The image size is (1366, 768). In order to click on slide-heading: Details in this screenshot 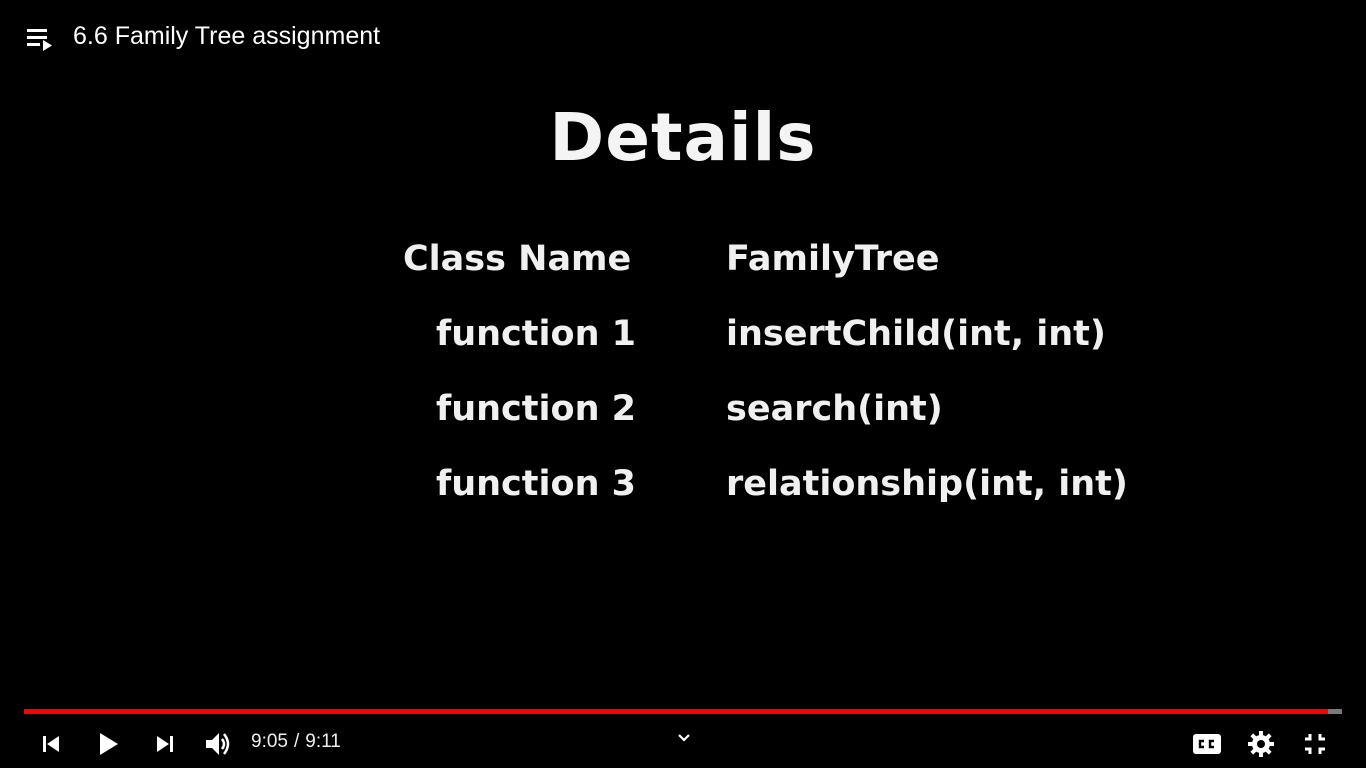, I will do `click(683, 137)`.